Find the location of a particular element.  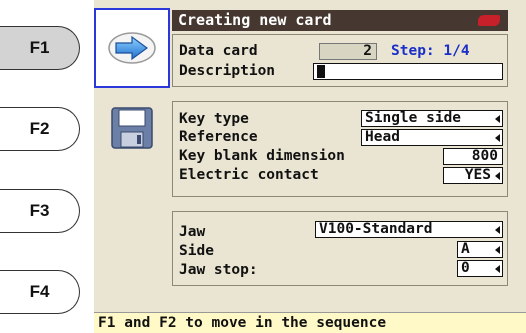

reference-select: Head is located at coordinates (432, 137).